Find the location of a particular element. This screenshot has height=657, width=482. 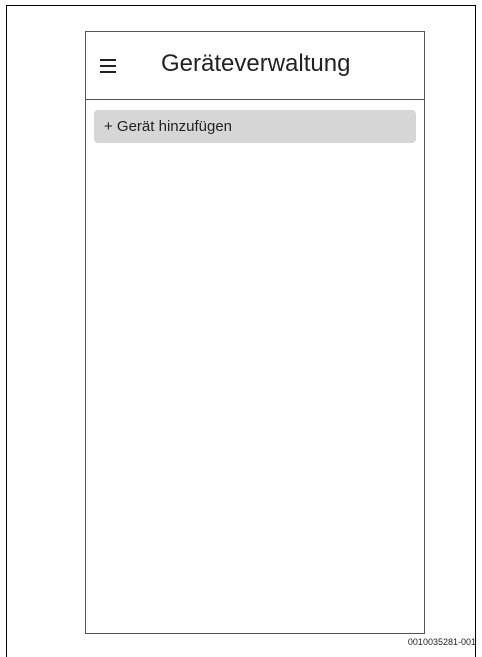

hamburger-menu-icon is located at coordinates (108, 66).